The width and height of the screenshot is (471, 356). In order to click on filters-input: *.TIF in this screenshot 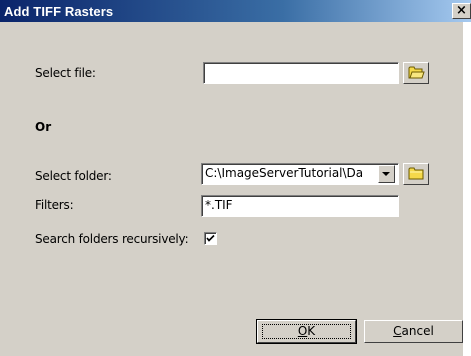, I will do `click(300, 206)`.